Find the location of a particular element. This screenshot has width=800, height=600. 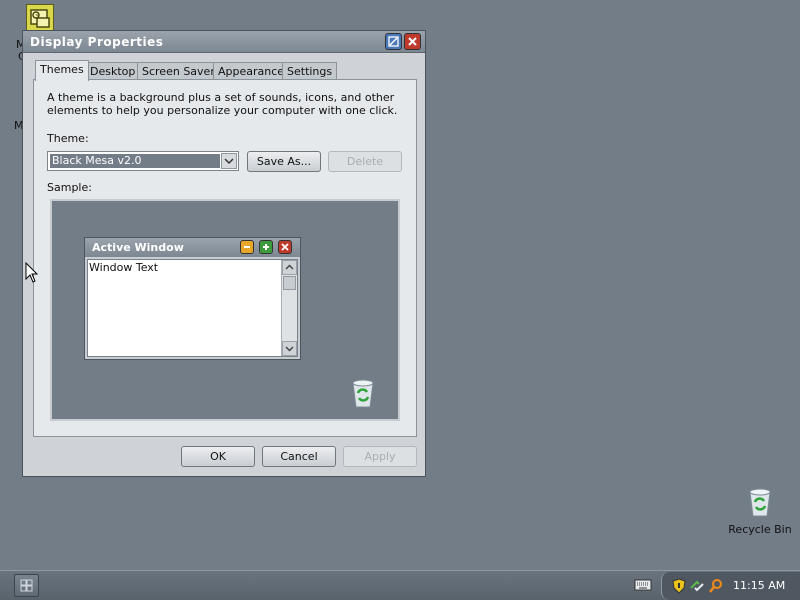

close-icon is located at coordinates (412, 41).